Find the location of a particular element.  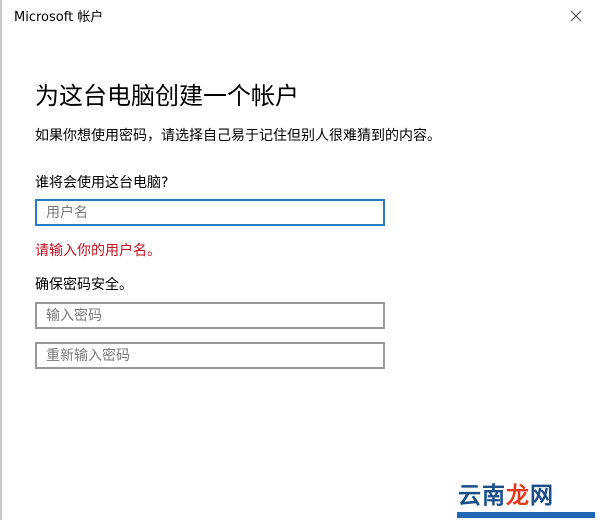

confirm-password-input is located at coordinates (210, 355).